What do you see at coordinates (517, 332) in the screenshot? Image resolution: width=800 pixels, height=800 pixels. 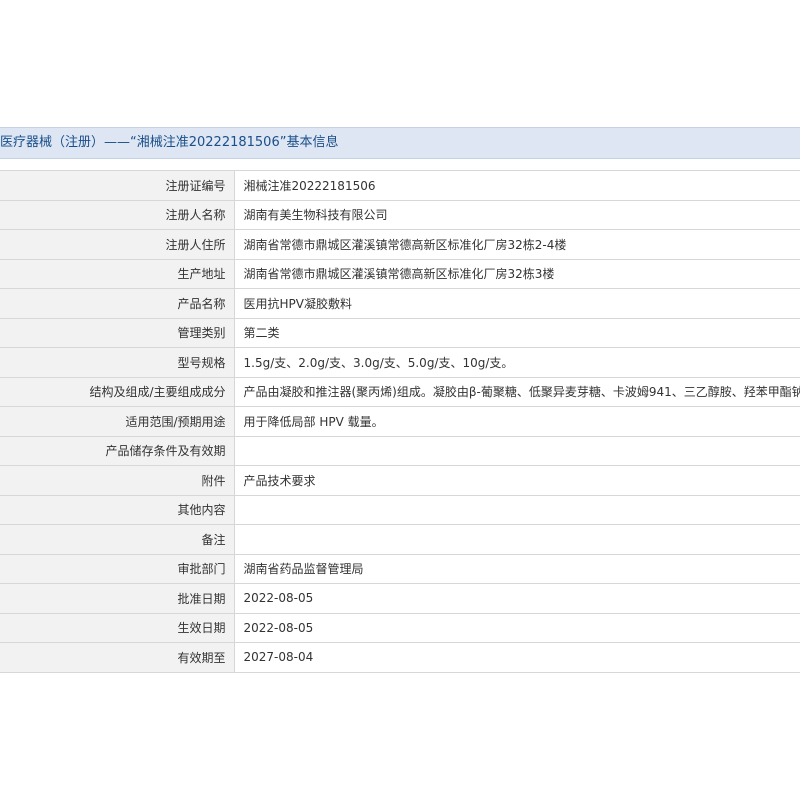 I see `row-value: 第二类` at bounding box center [517, 332].